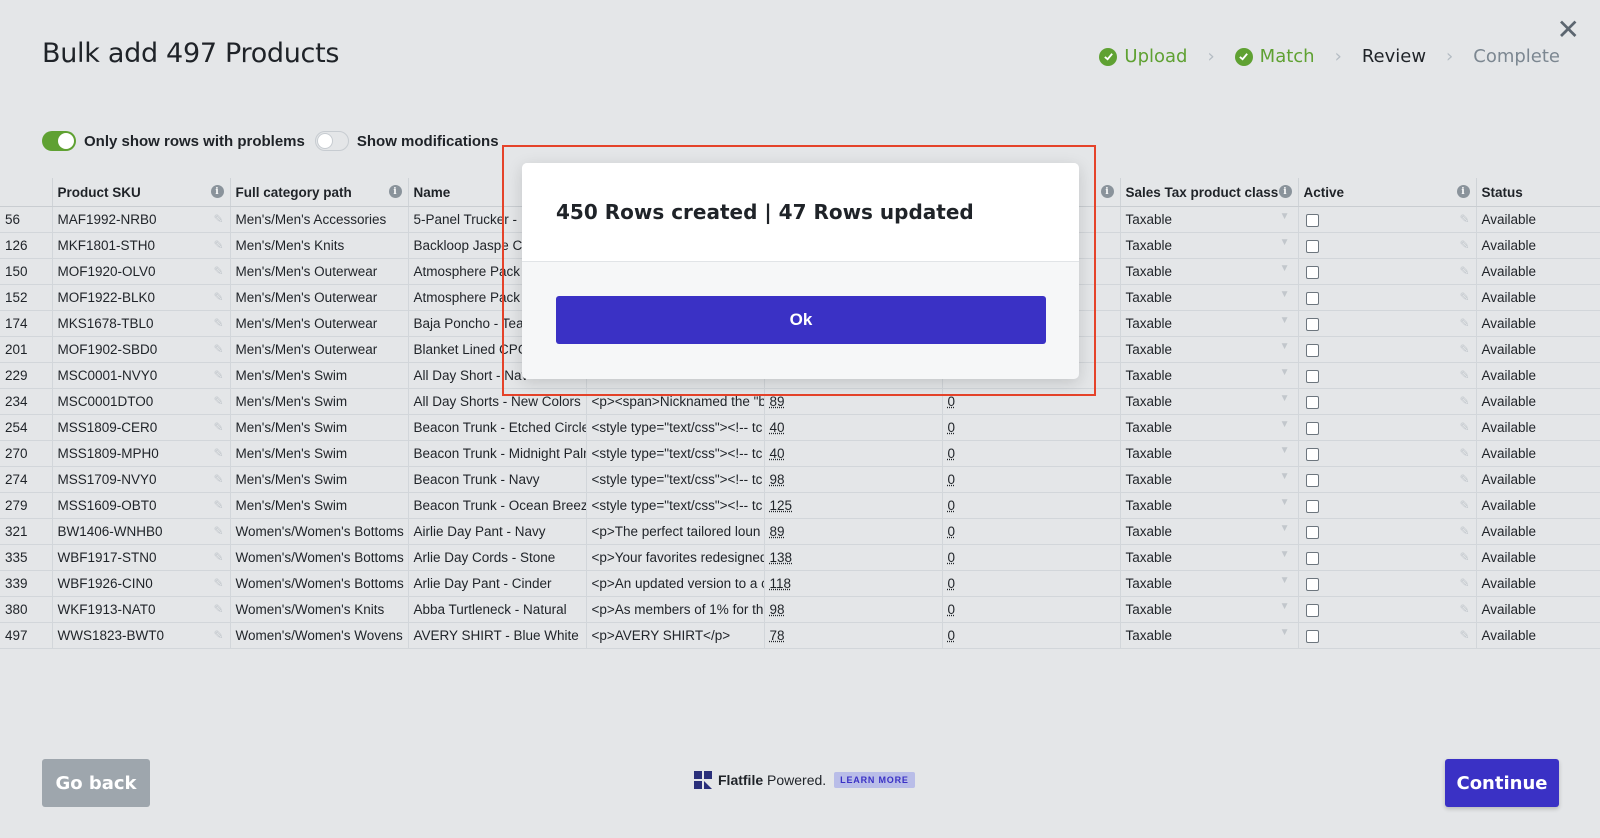 This screenshot has width=1600, height=838. What do you see at coordinates (1209, 192) in the screenshot?
I see `column-header: Sales Tax product class i` at bounding box center [1209, 192].